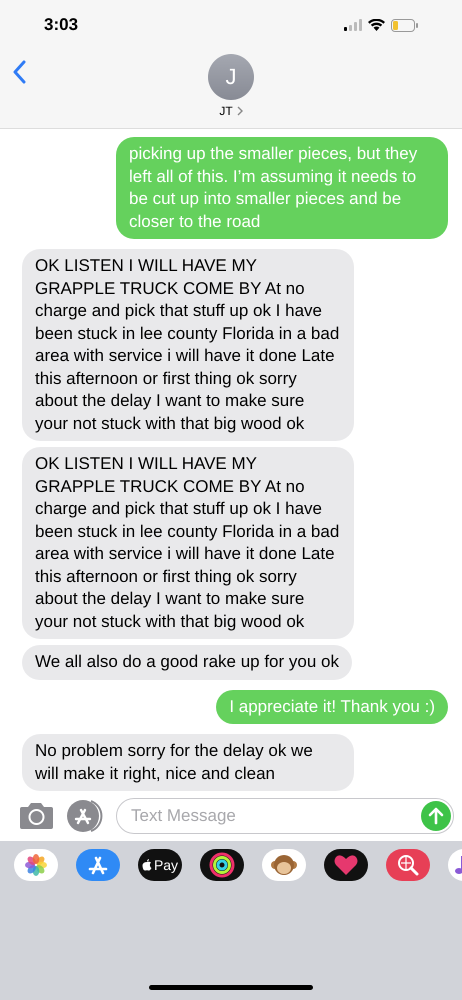 Image resolution: width=462 pixels, height=1000 pixels. What do you see at coordinates (98, 865) in the screenshot?
I see `app-store-app-icon` at bounding box center [98, 865].